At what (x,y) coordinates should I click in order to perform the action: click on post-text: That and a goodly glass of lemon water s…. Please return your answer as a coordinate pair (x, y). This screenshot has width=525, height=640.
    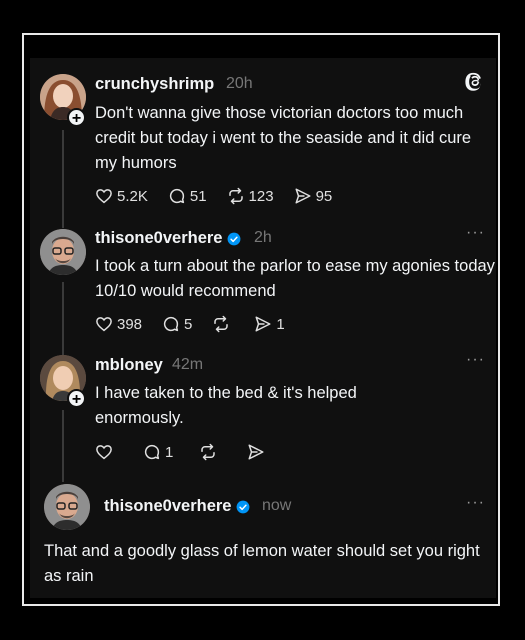
    Looking at the image, I should click on (262, 563).